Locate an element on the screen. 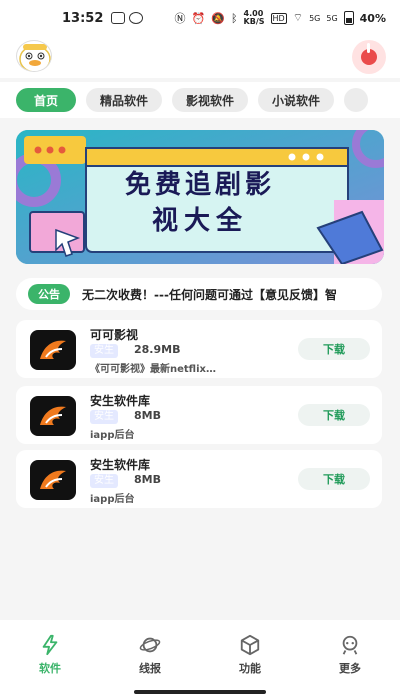 The height and width of the screenshot is (700, 400). notice-badge: 公告 is located at coordinates (49, 294).